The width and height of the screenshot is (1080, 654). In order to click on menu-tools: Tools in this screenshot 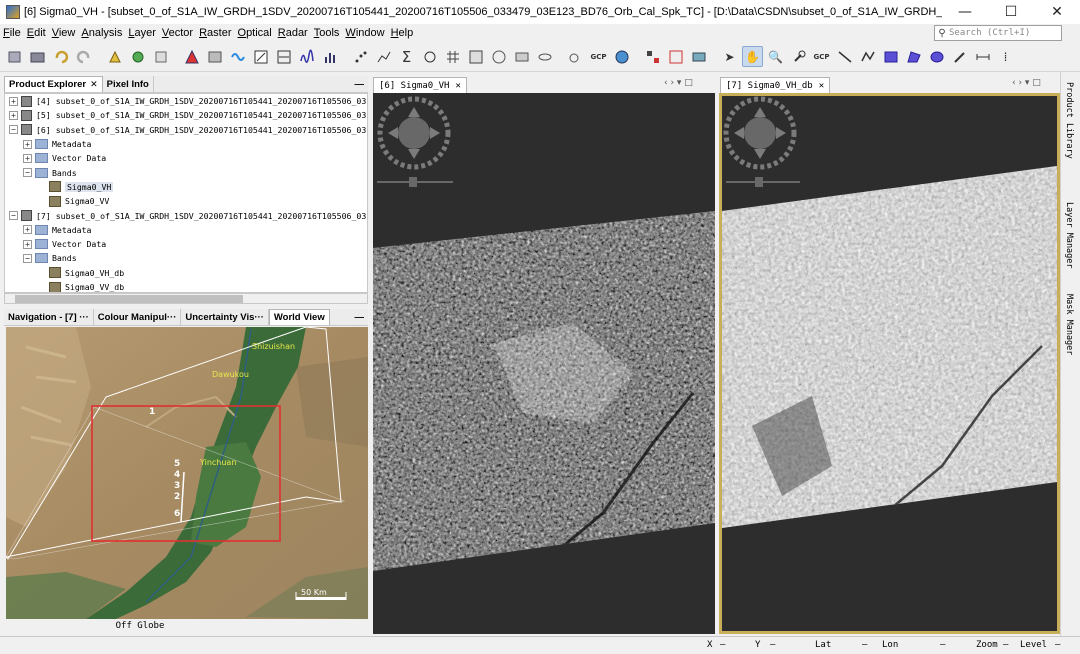, I will do `click(327, 33)`.